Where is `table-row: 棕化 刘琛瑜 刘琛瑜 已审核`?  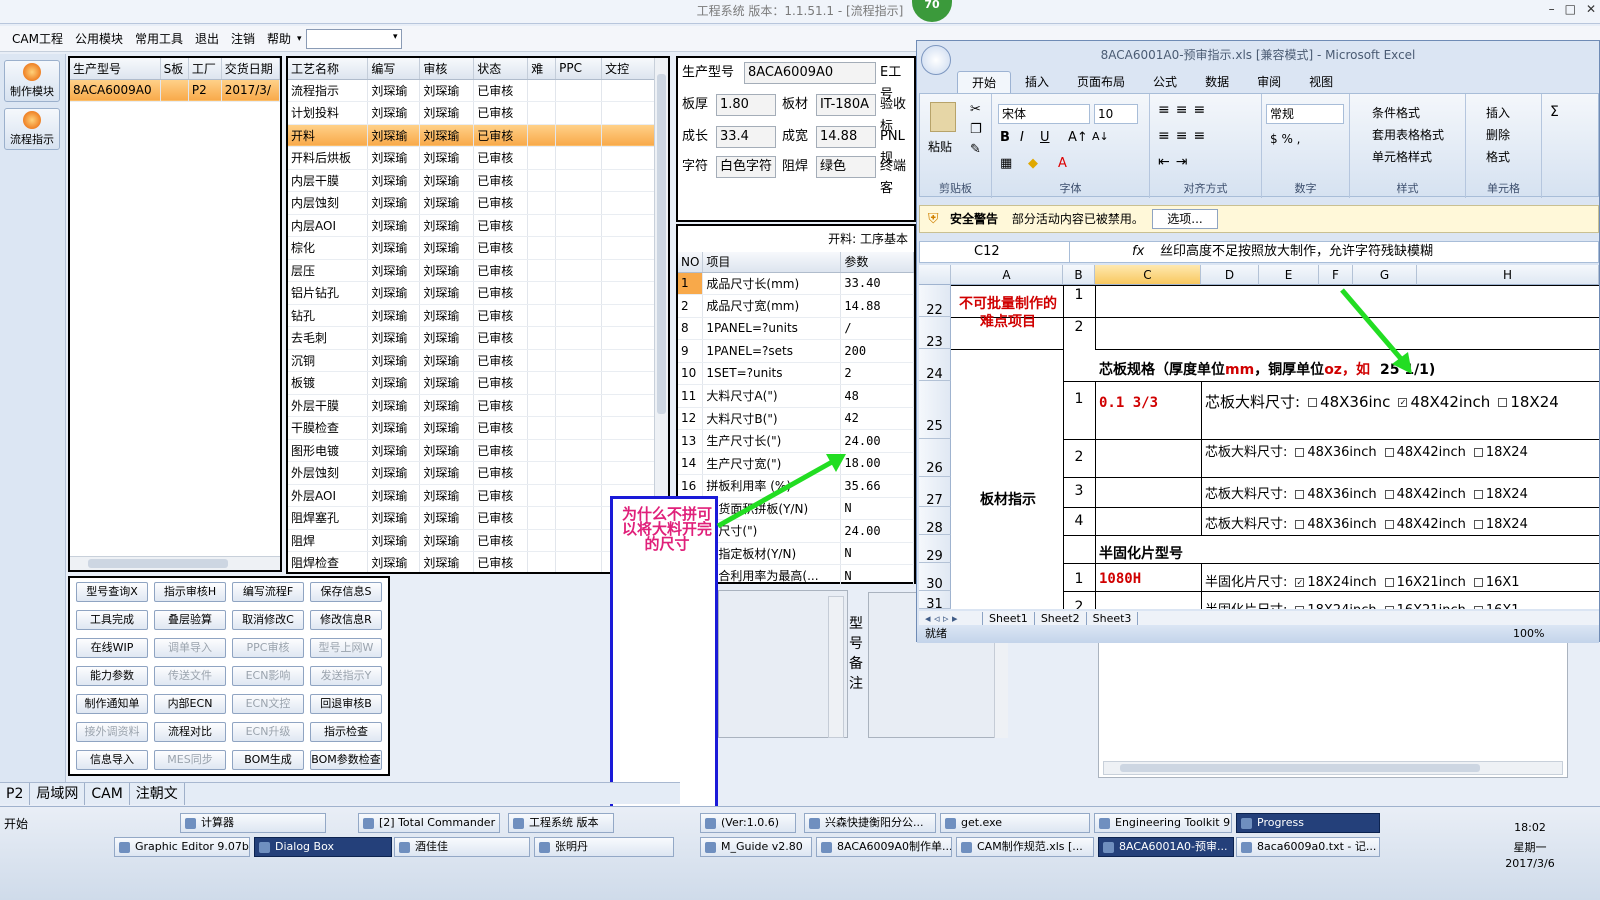
table-row: 棕化 刘琛瑜 刘琛瑜 已审核 is located at coordinates (472, 248).